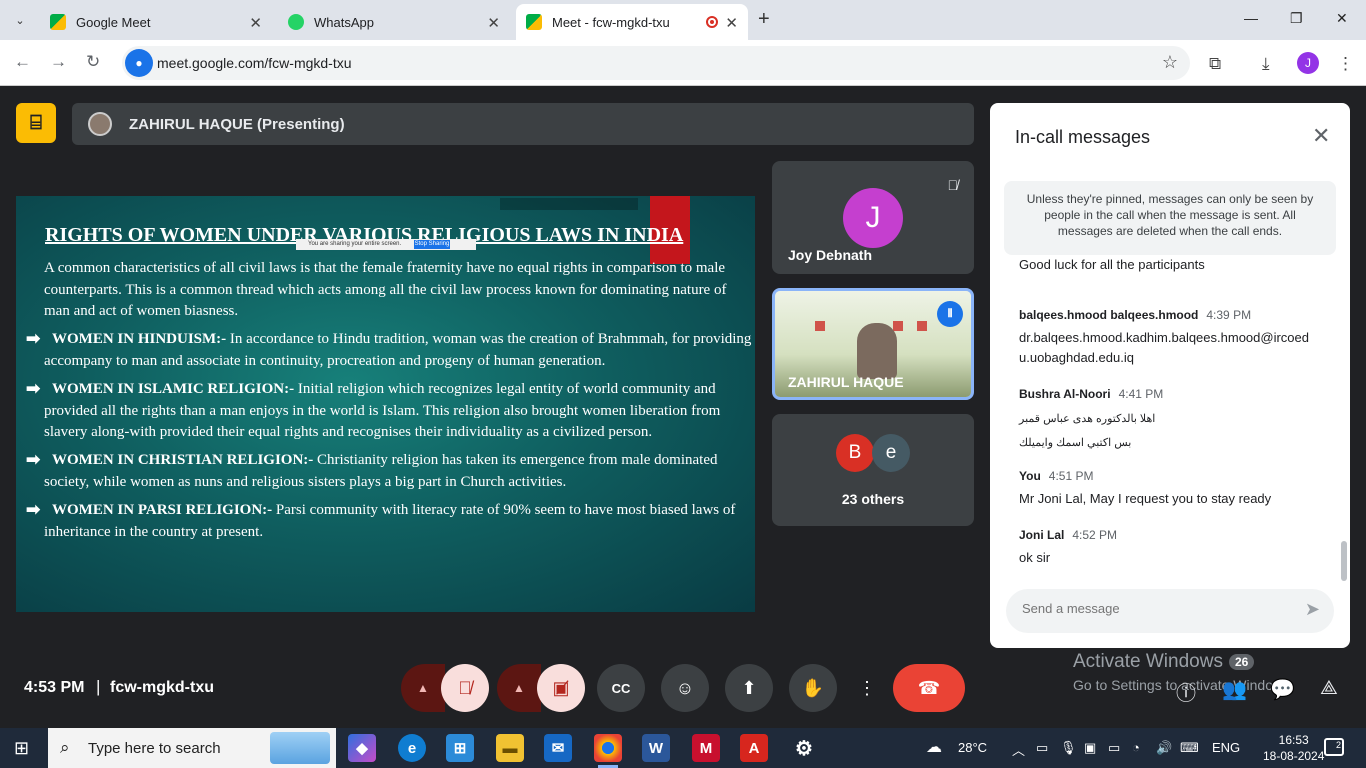  What do you see at coordinates (1114, 748) in the screenshot?
I see `battery-icon: ▭` at bounding box center [1114, 748].